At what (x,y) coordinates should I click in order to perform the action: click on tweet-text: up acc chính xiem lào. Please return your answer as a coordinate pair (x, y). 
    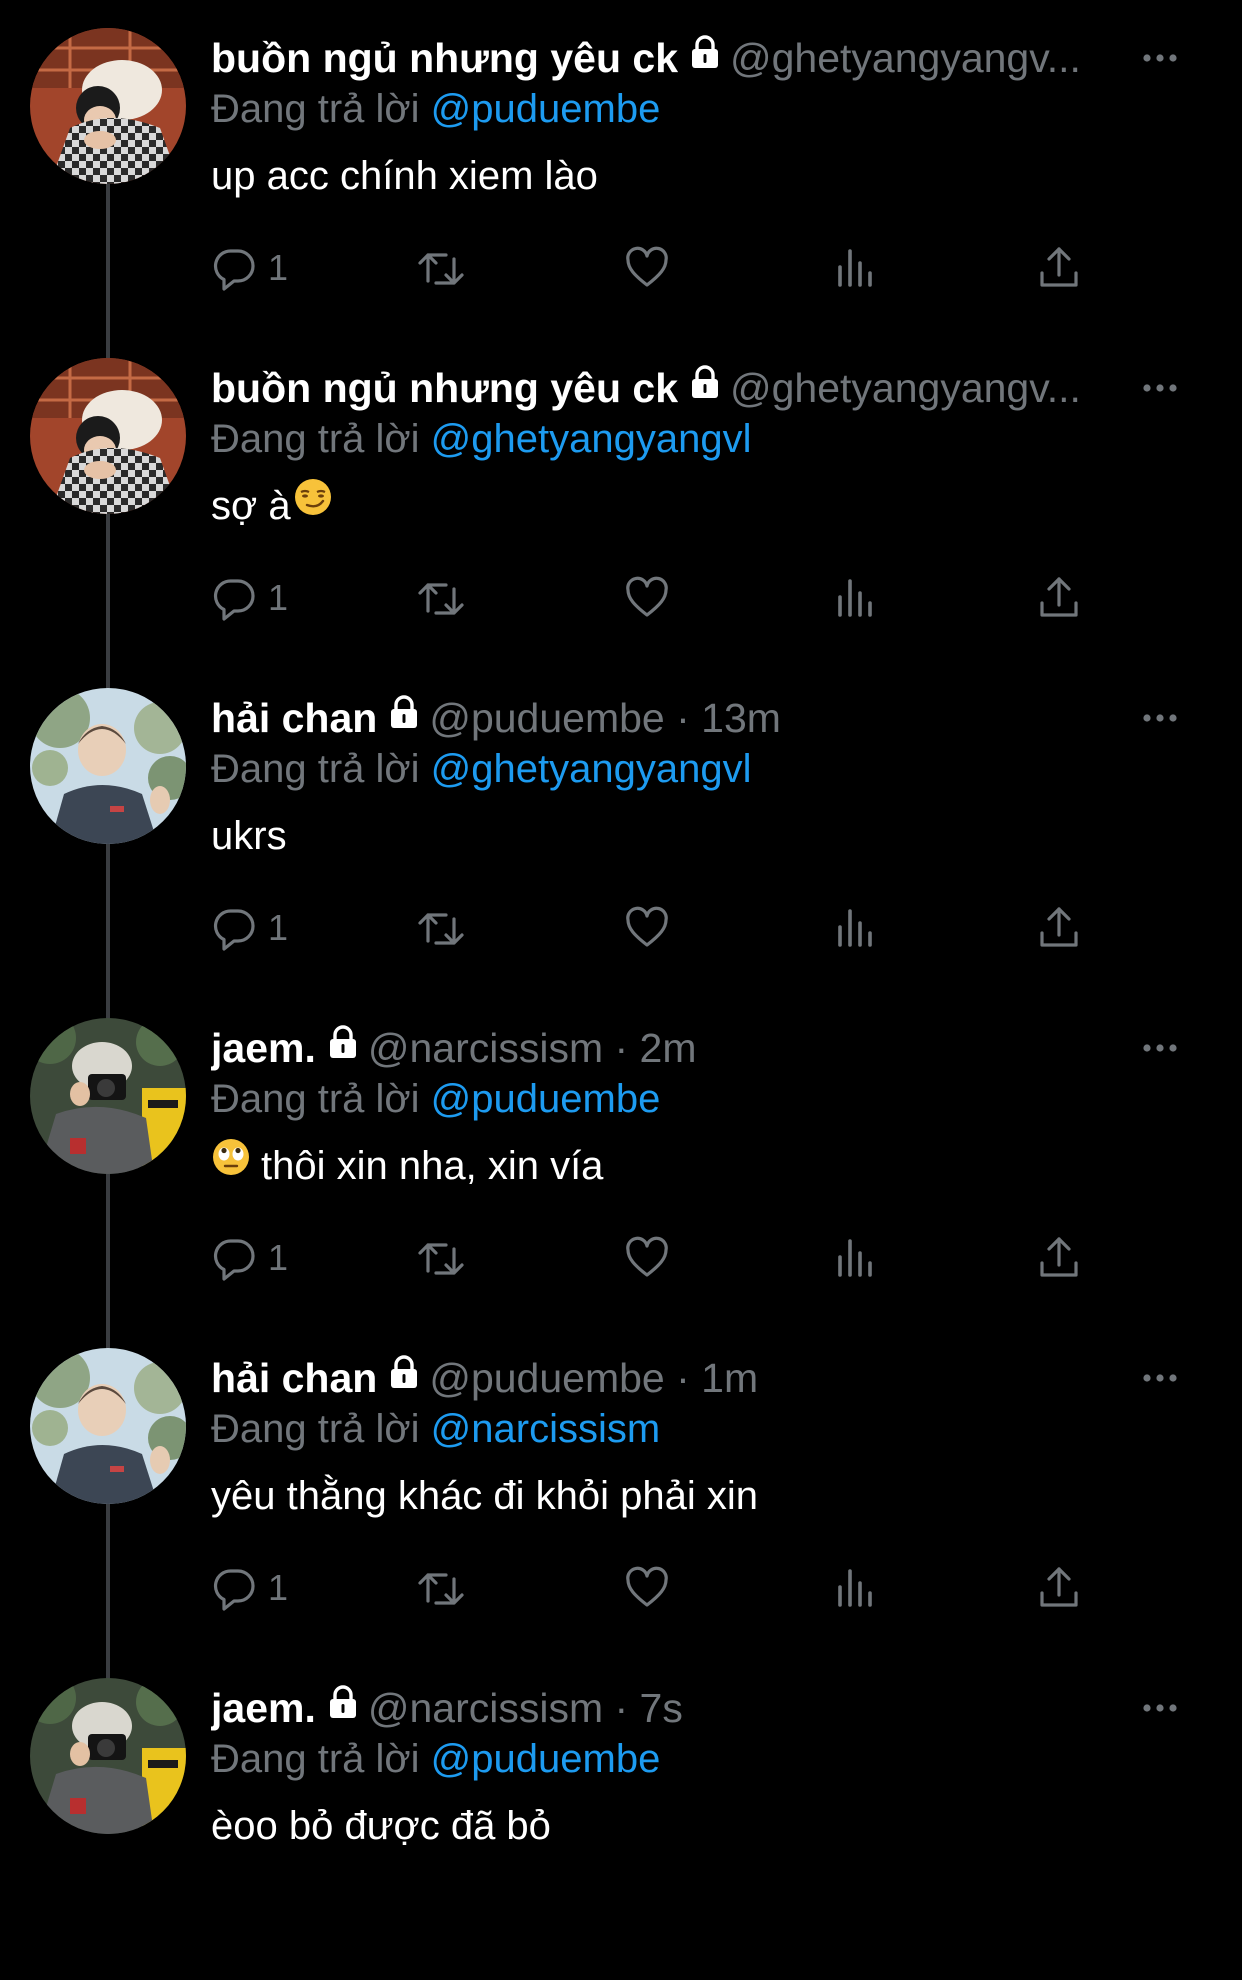
    Looking at the image, I should click on (404, 176).